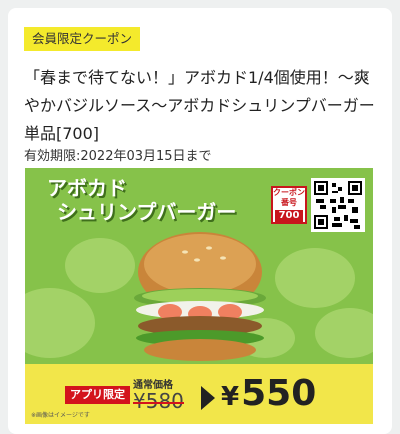  I want to click on product-name-line2: シュリンプバーガー, so click(147, 212).